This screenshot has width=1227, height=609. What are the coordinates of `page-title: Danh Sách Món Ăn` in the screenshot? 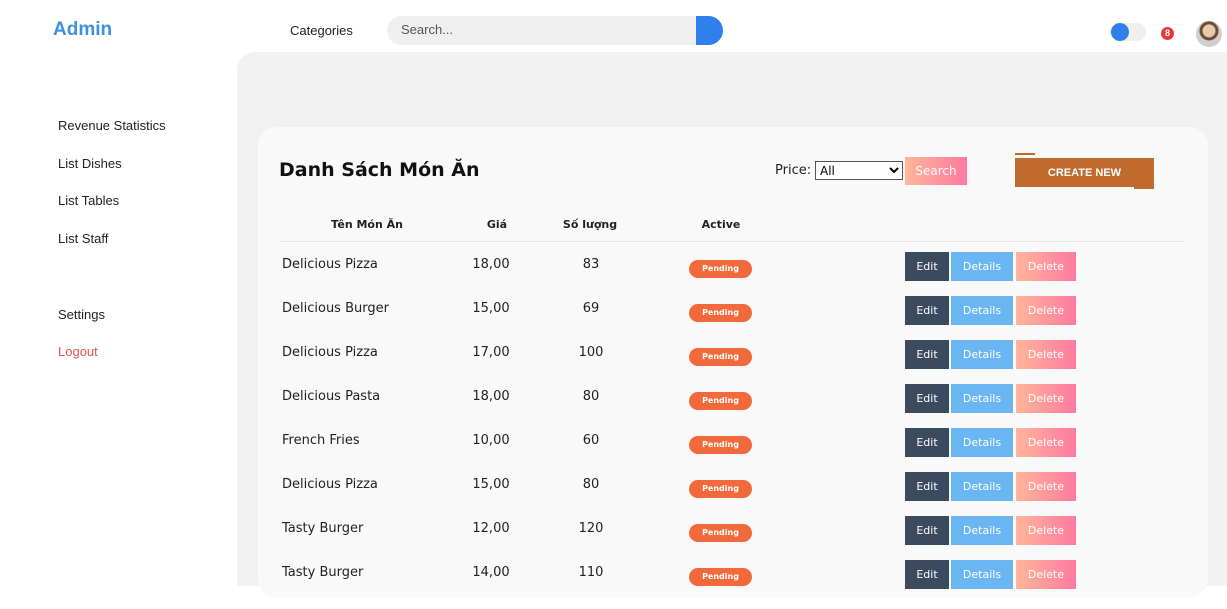 It's located at (379, 170).